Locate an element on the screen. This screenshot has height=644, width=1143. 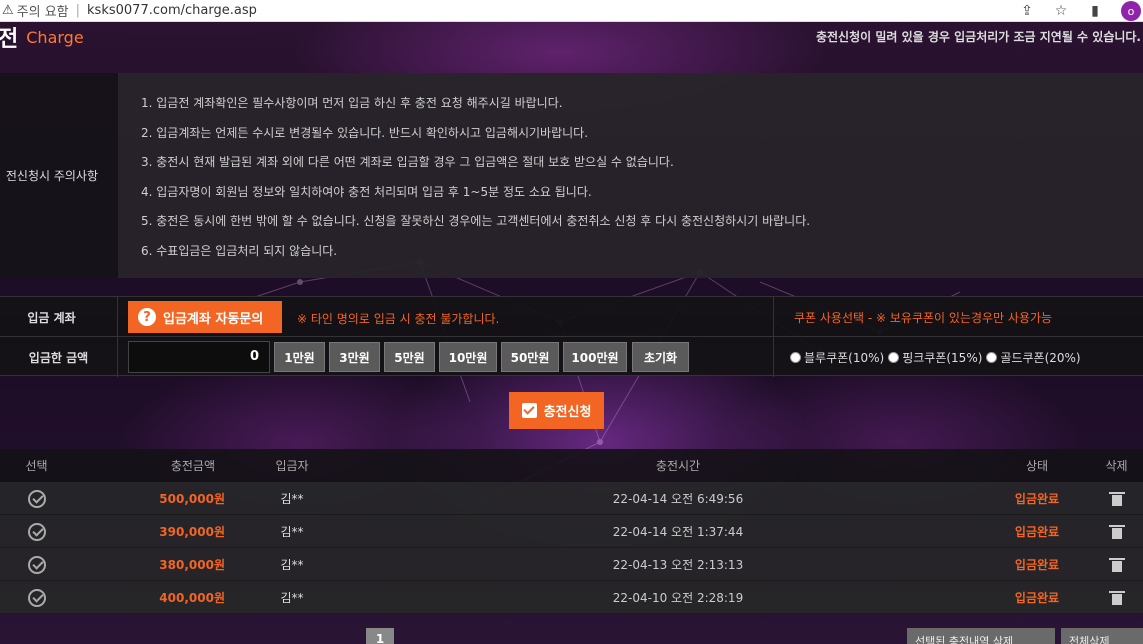
question-icon: ? is located at coordinates (147, 317).